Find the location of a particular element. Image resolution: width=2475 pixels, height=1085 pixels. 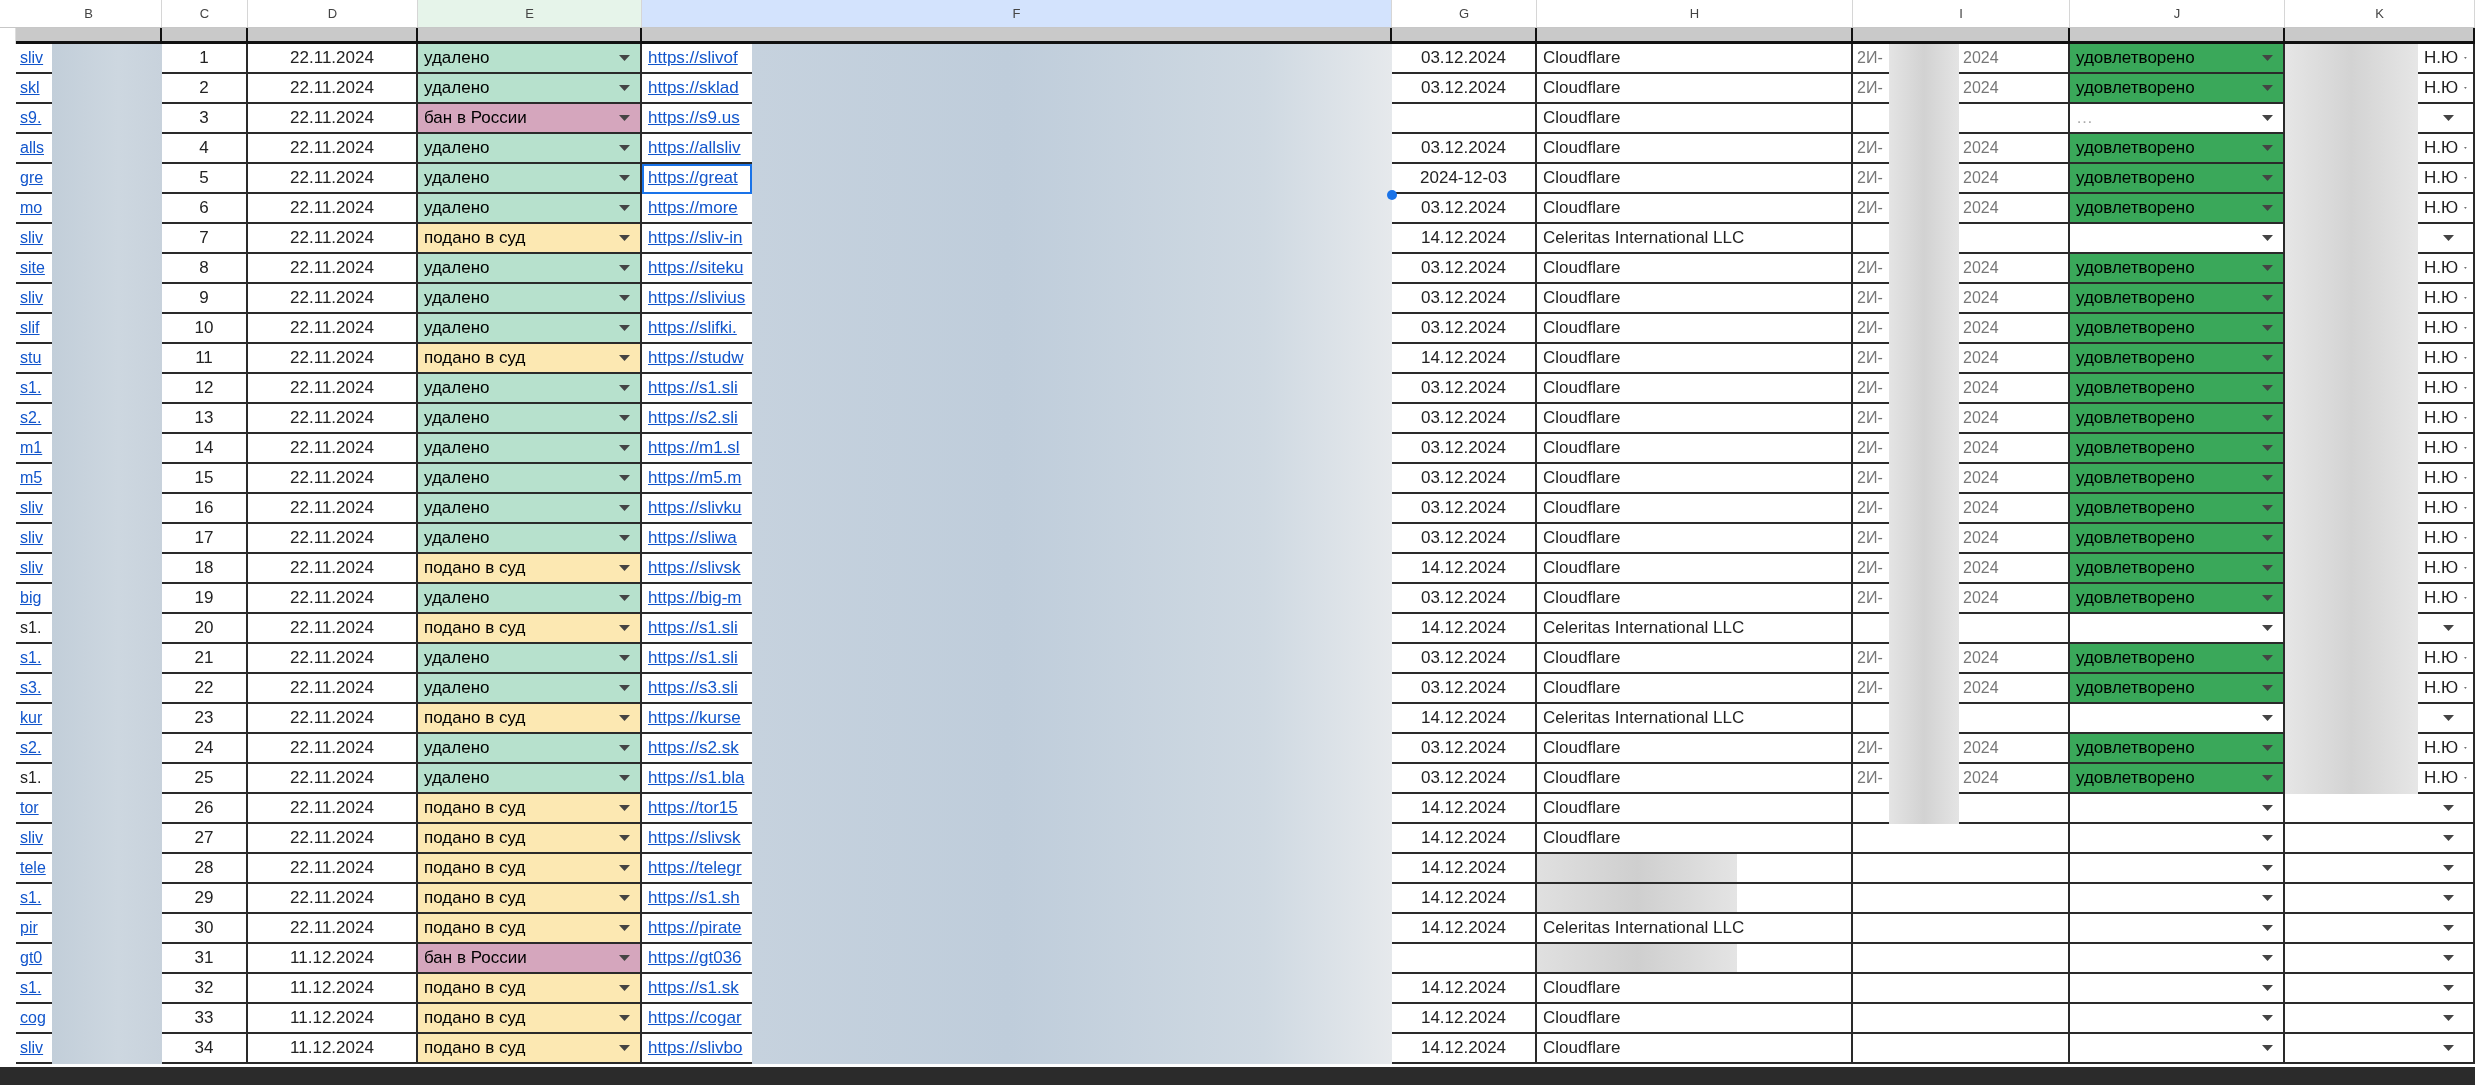

link-text: https://more is located at coordinates (693, 208).